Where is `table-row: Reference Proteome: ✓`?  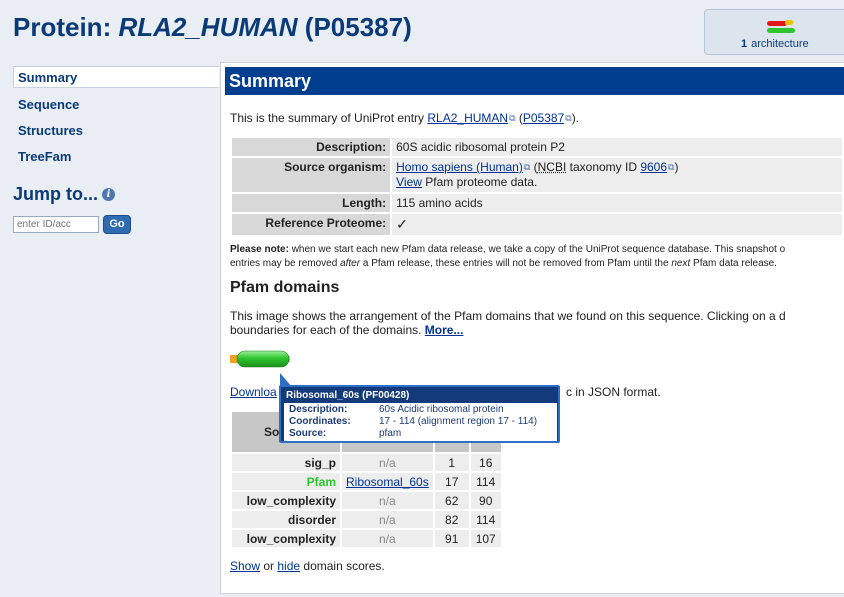
table-row: Reference Proteome: ✓ is located at coordinates (537, 224).